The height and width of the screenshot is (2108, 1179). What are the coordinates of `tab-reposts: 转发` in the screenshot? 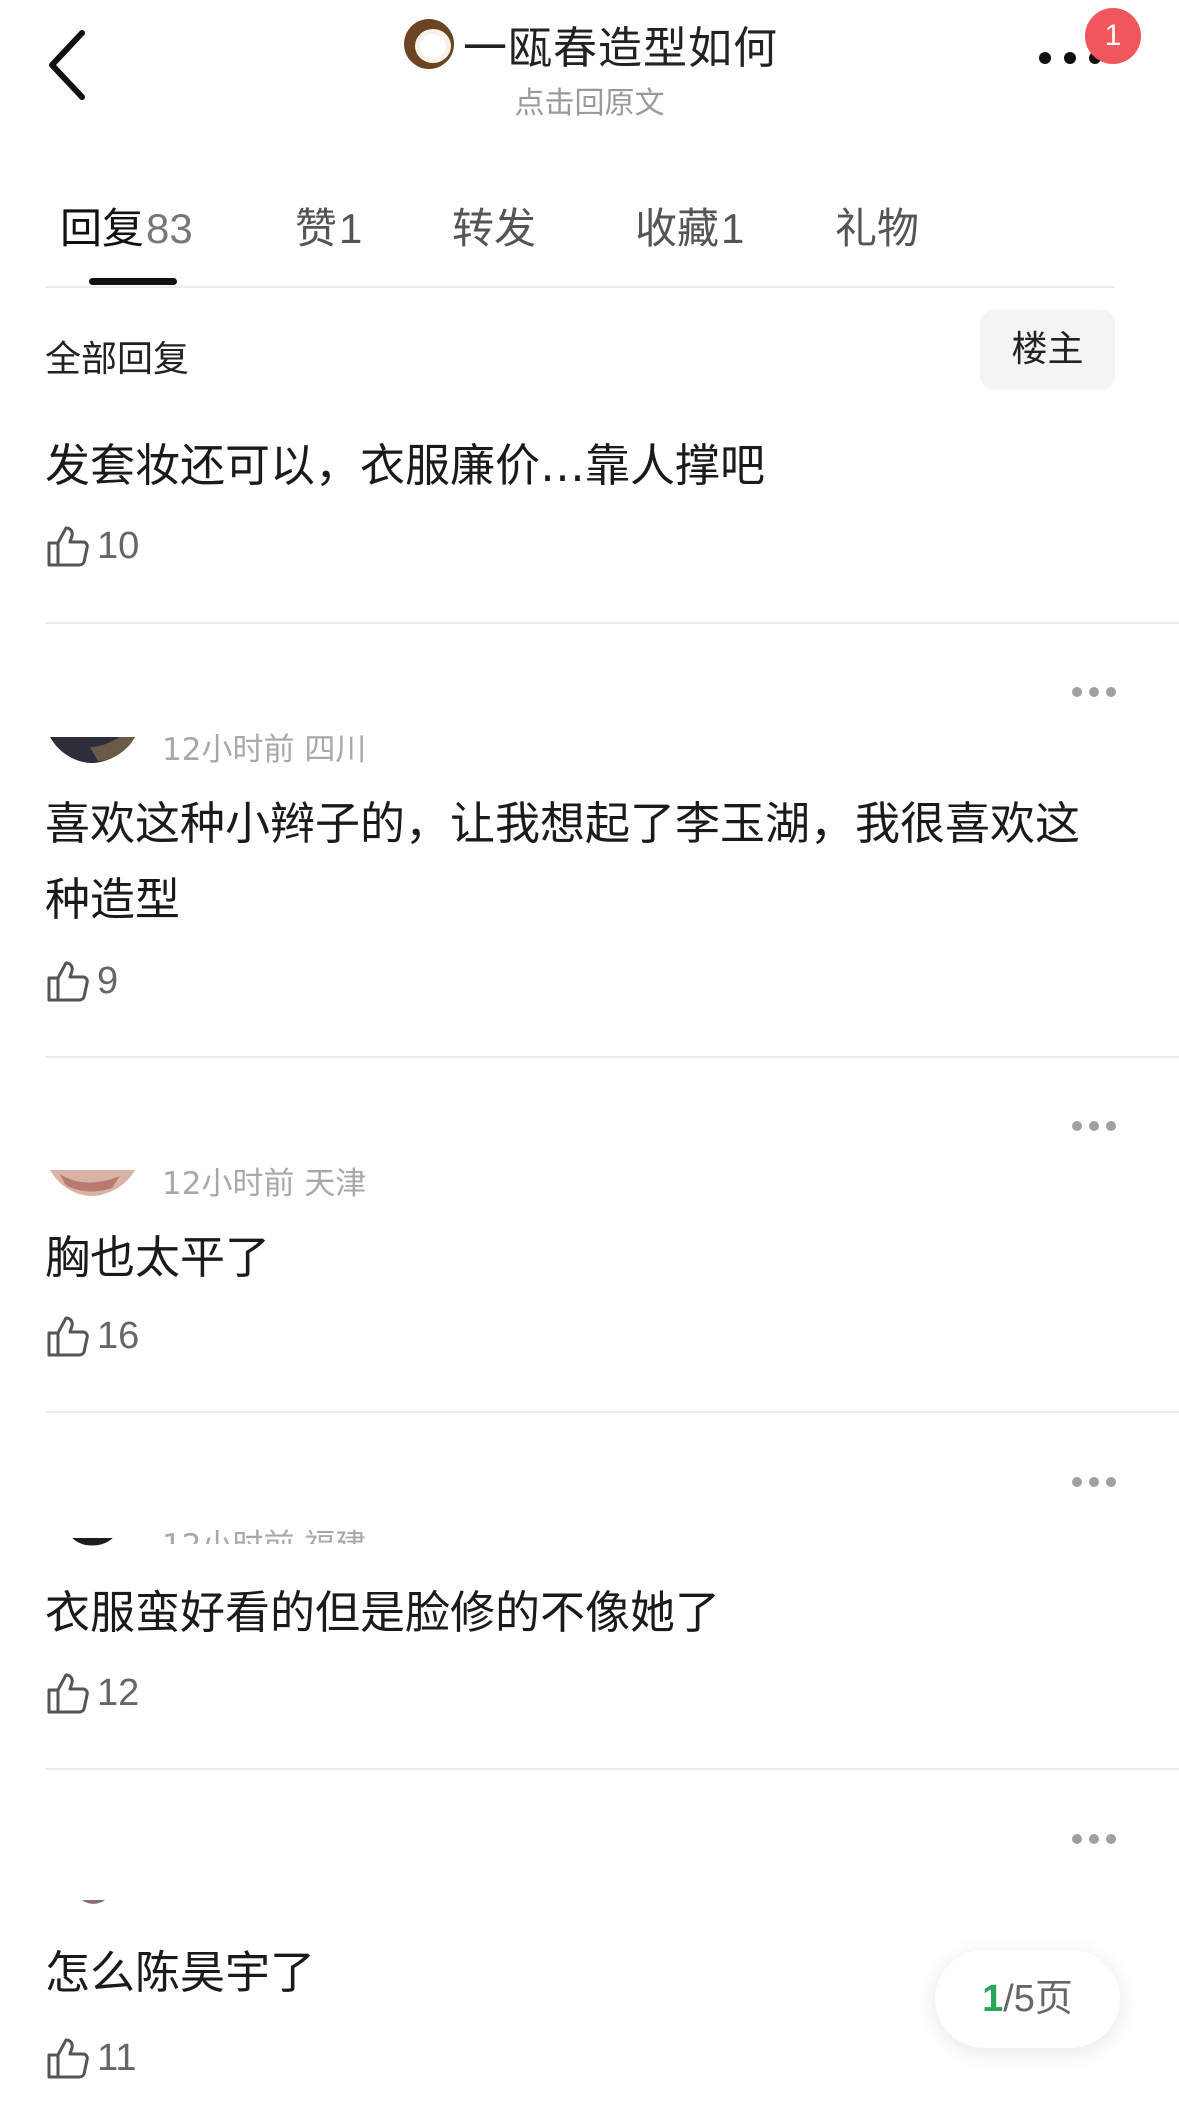 It's located at (543, 225).